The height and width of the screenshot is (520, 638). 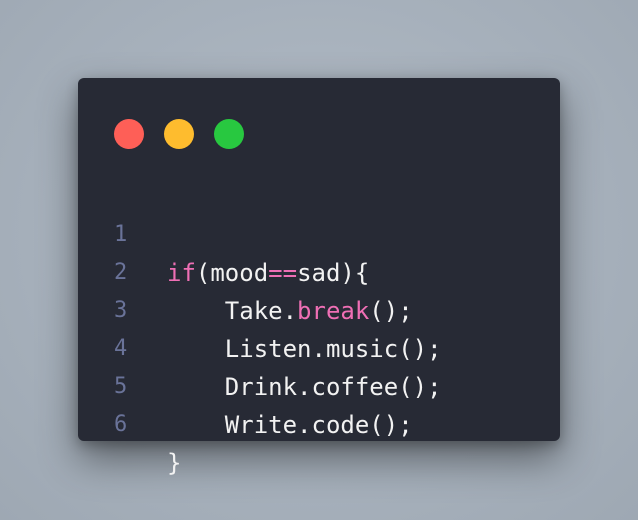 What do you see at coordinates (318, 425) in the screenshot?
I see `code-token: Write.code();` at bounding box center [318, 425].